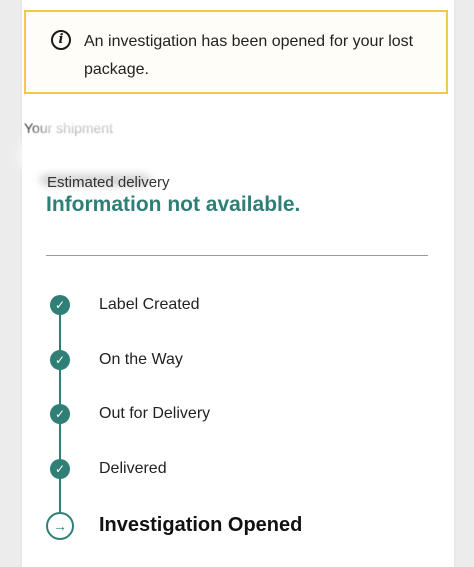 This screenshot has width=474, height=567. What do you see at coordinates (201, 525) in the screenshot?
I see `step-investigation-opened: Investigation Opened` at bounding box center [201, 525].